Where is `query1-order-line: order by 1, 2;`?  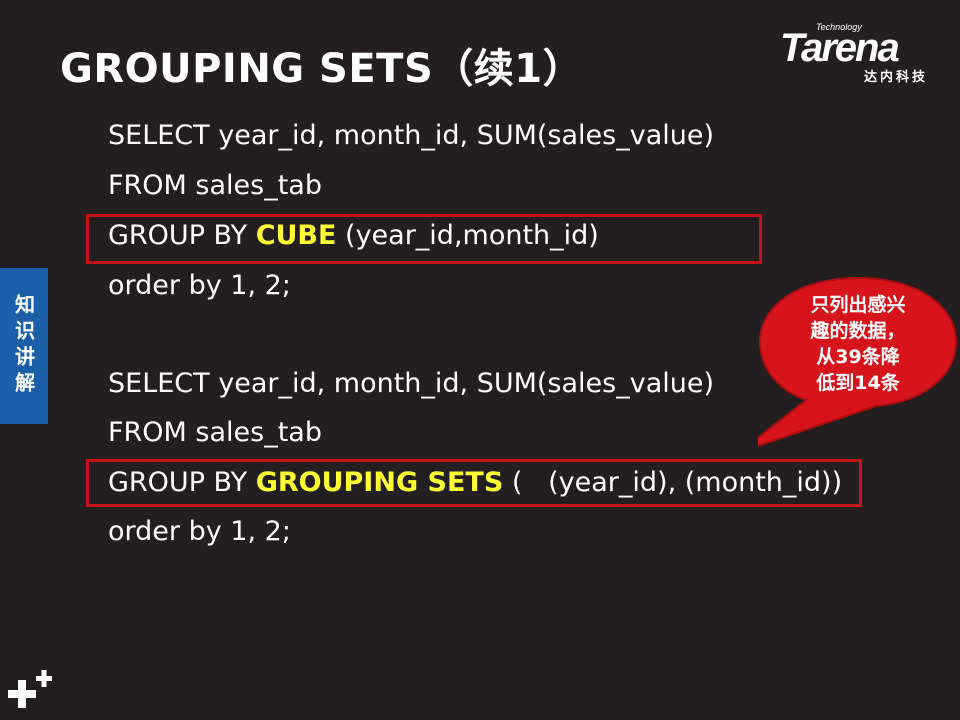
query1-order-line: order by 1, 2; is located at coordinates (199, 285).